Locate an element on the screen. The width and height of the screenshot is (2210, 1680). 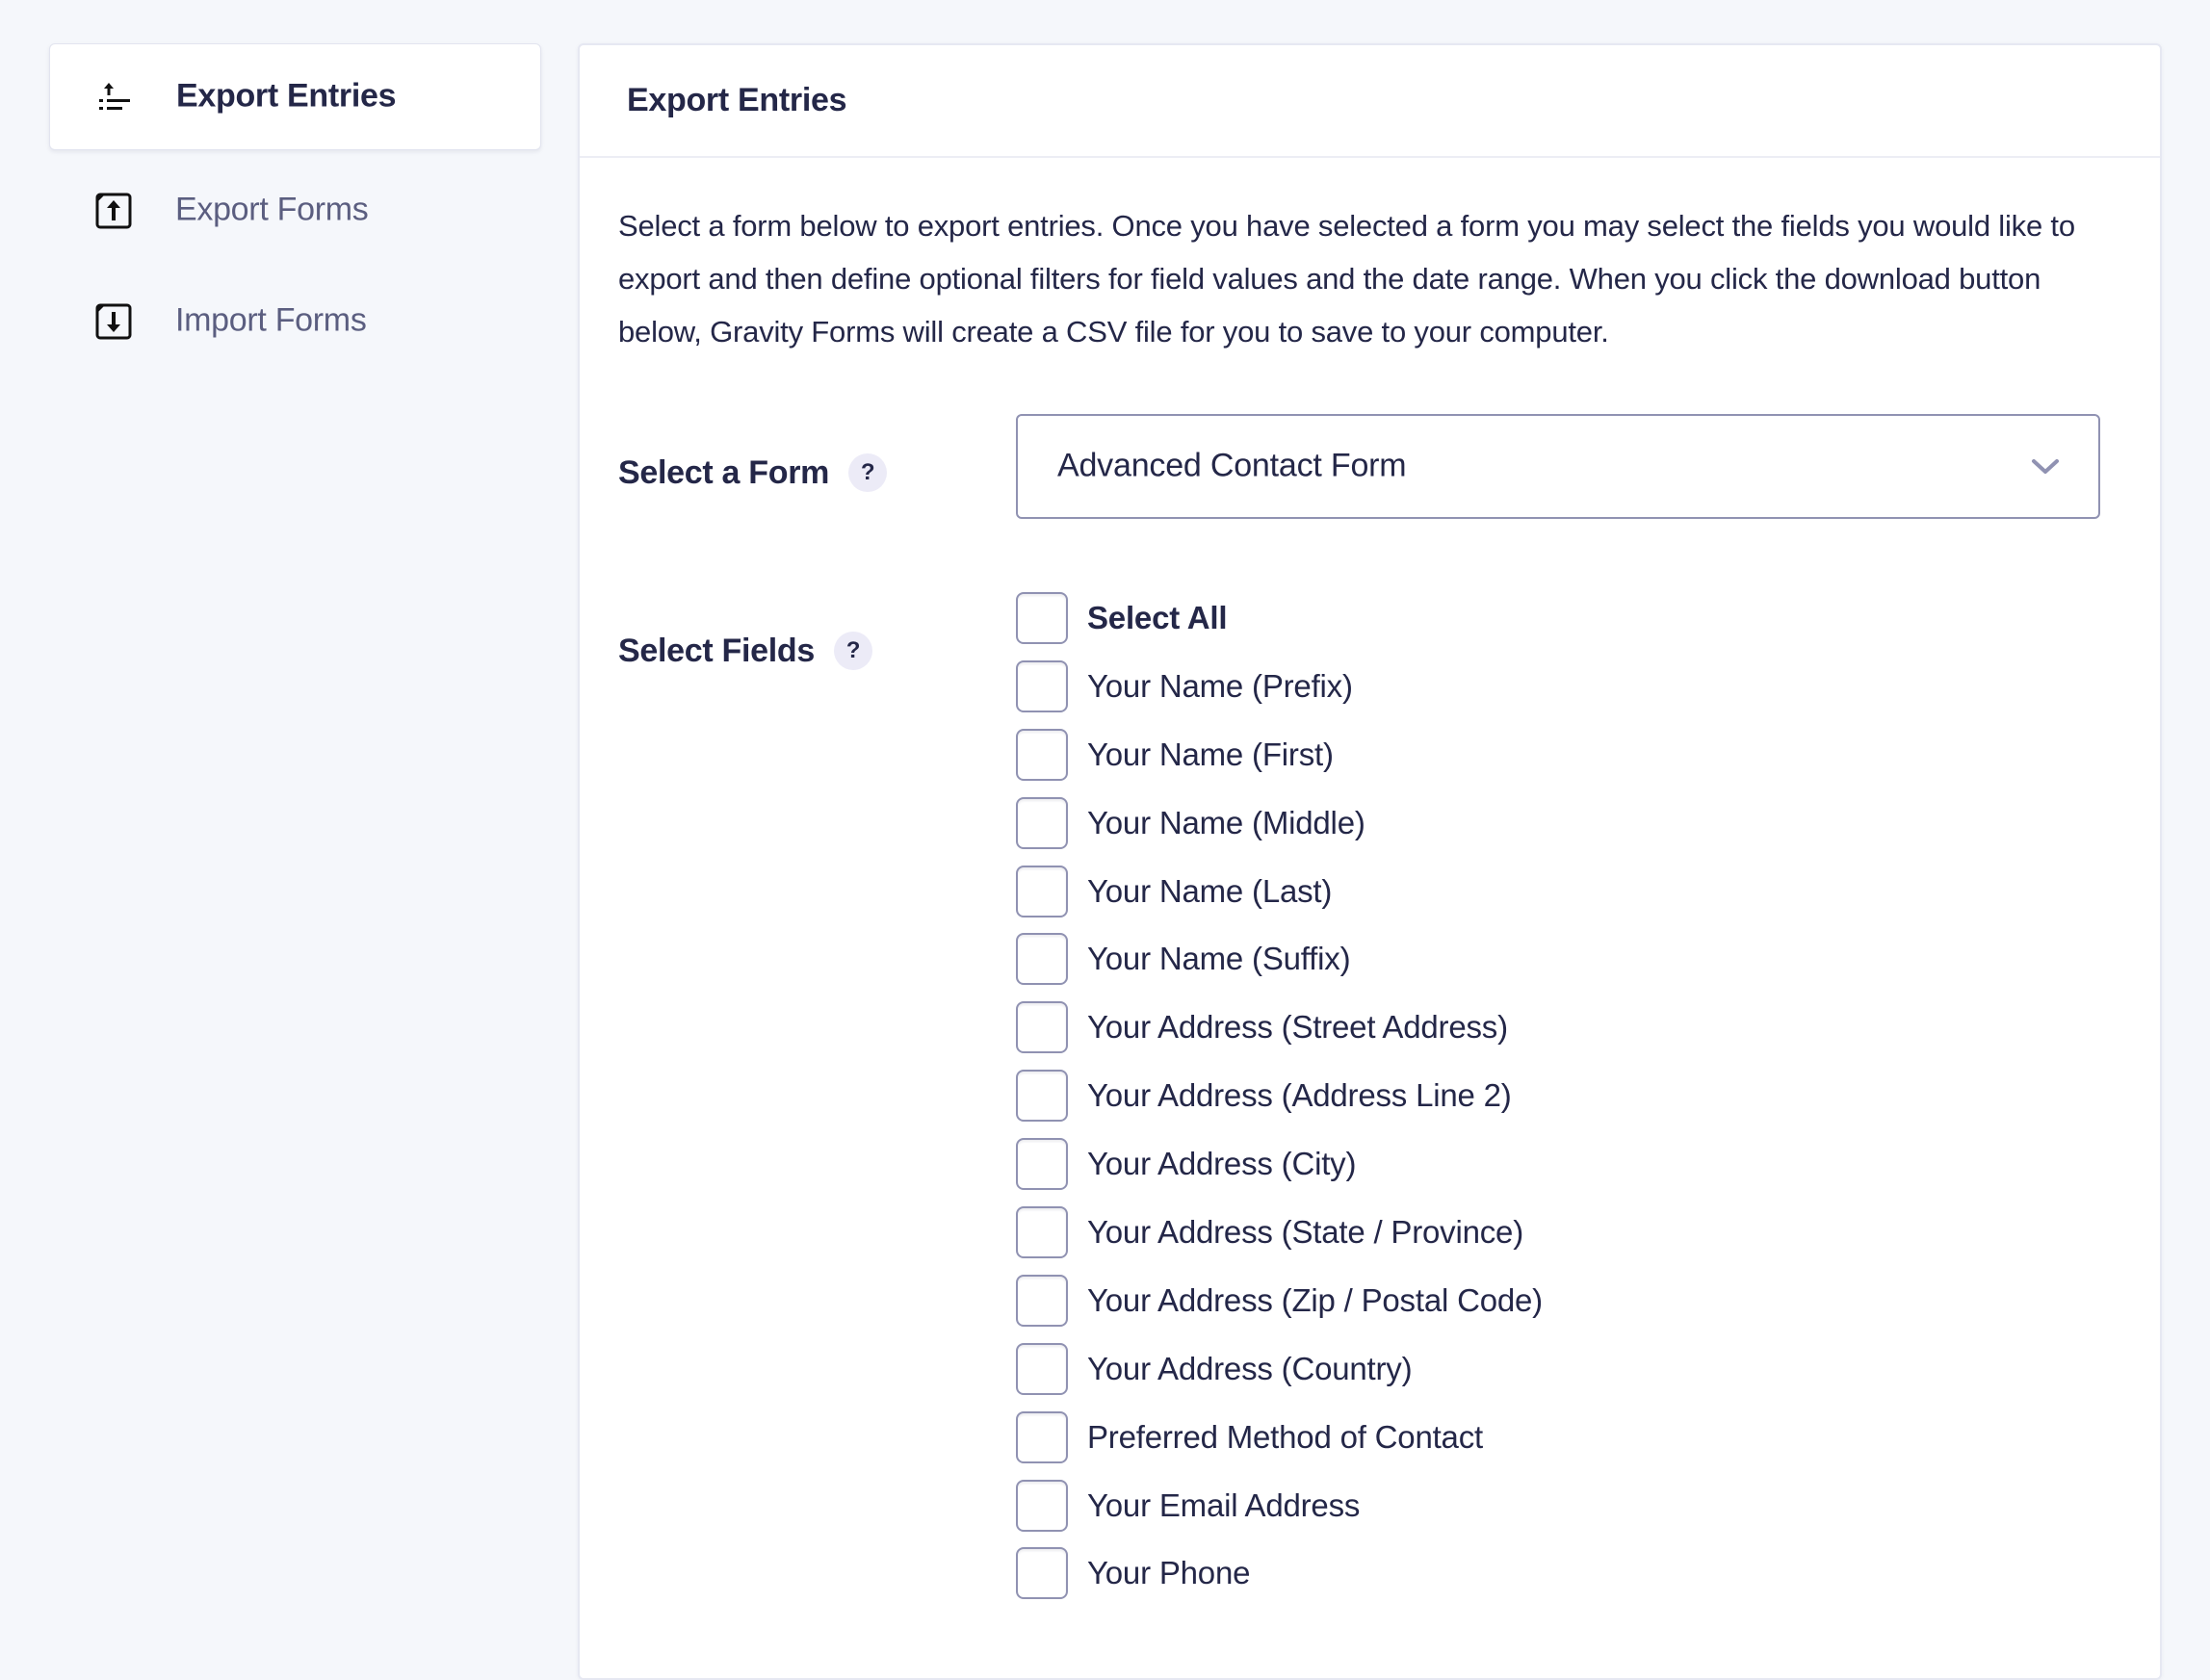
field-label: Your Phone is located at coordinates (1169, 1573).